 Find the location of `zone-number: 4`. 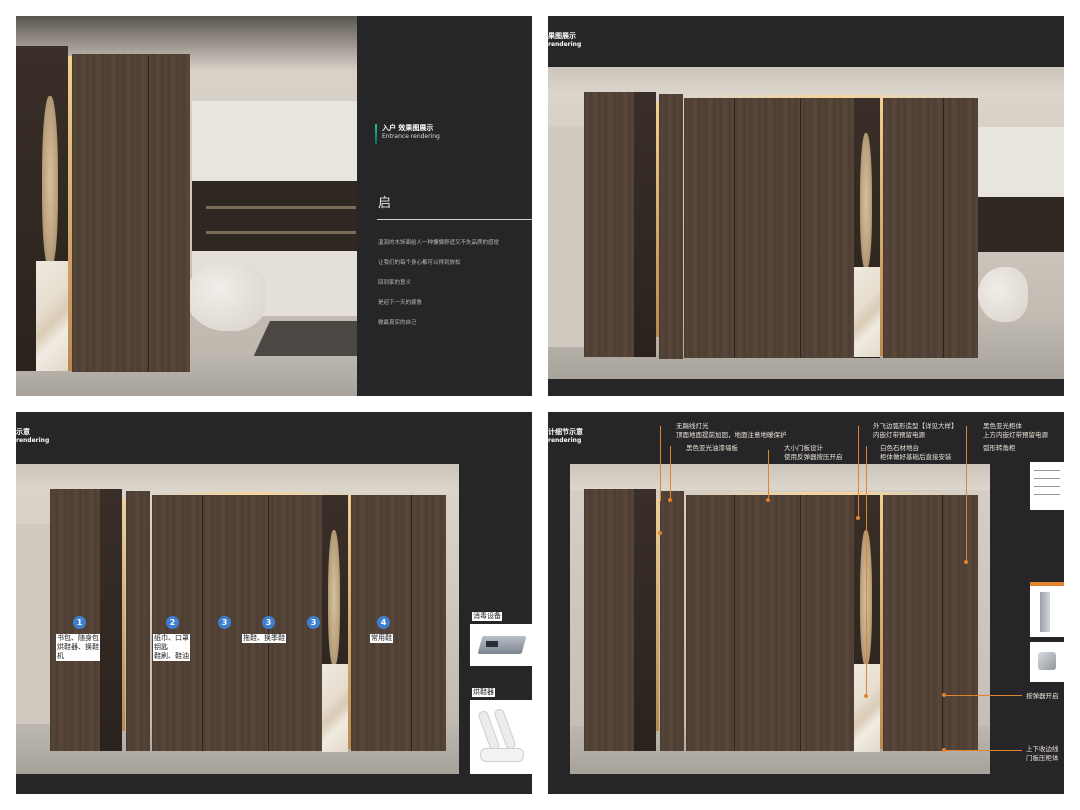

zone-number: 4 is located at coordinates (383, 622).